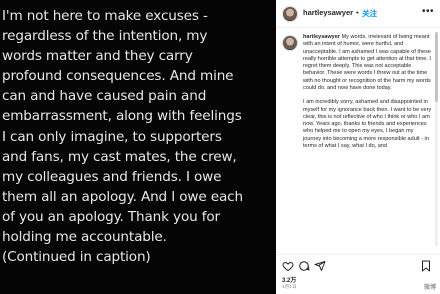 The height and width of the screenshot is (294, 440). What do you see at coordinates (320, 266) in the screenshot?
I see `share-icon` at bounding box center [320, 266].